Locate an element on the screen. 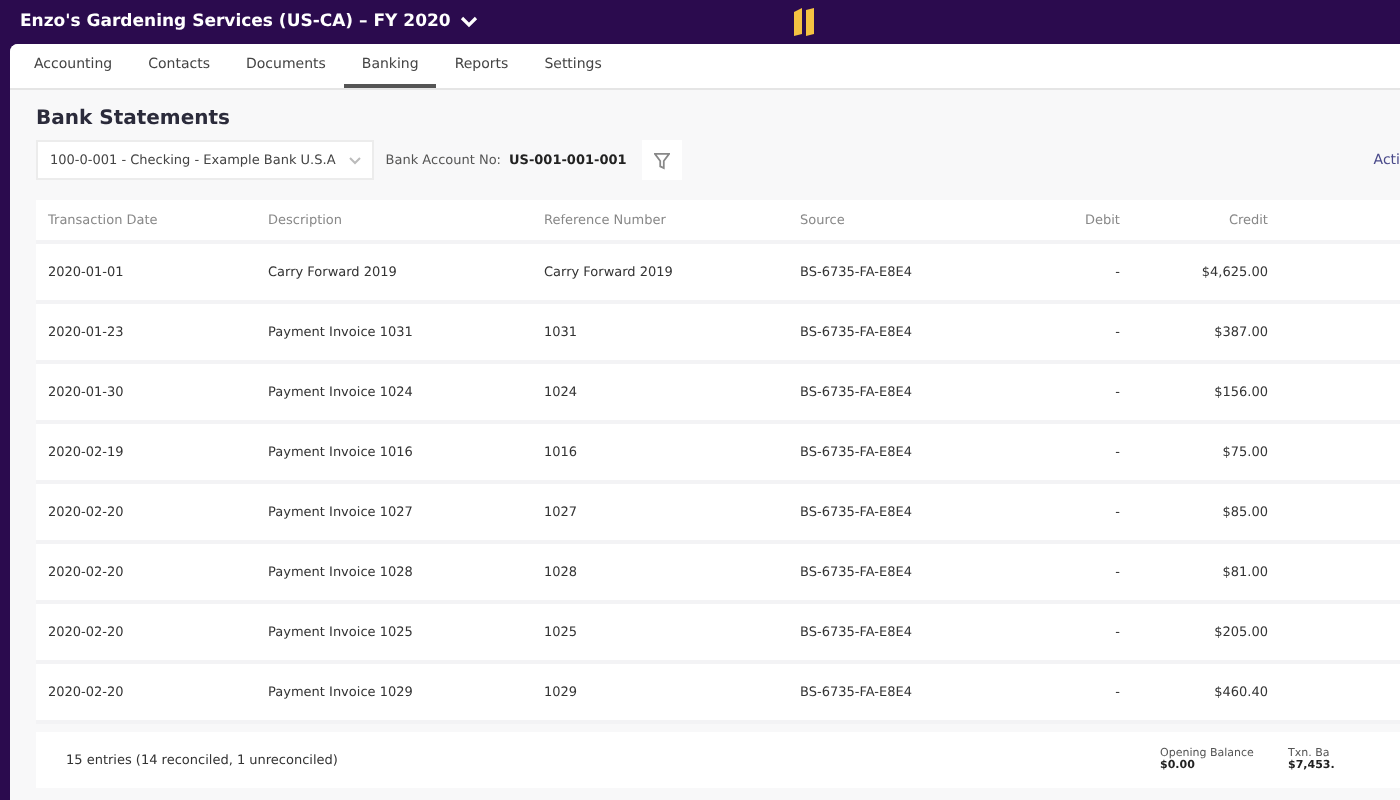 Image resolution: width=1400 pixels, height=800 pixels. logo-icon is located at coordinates (804, 22).